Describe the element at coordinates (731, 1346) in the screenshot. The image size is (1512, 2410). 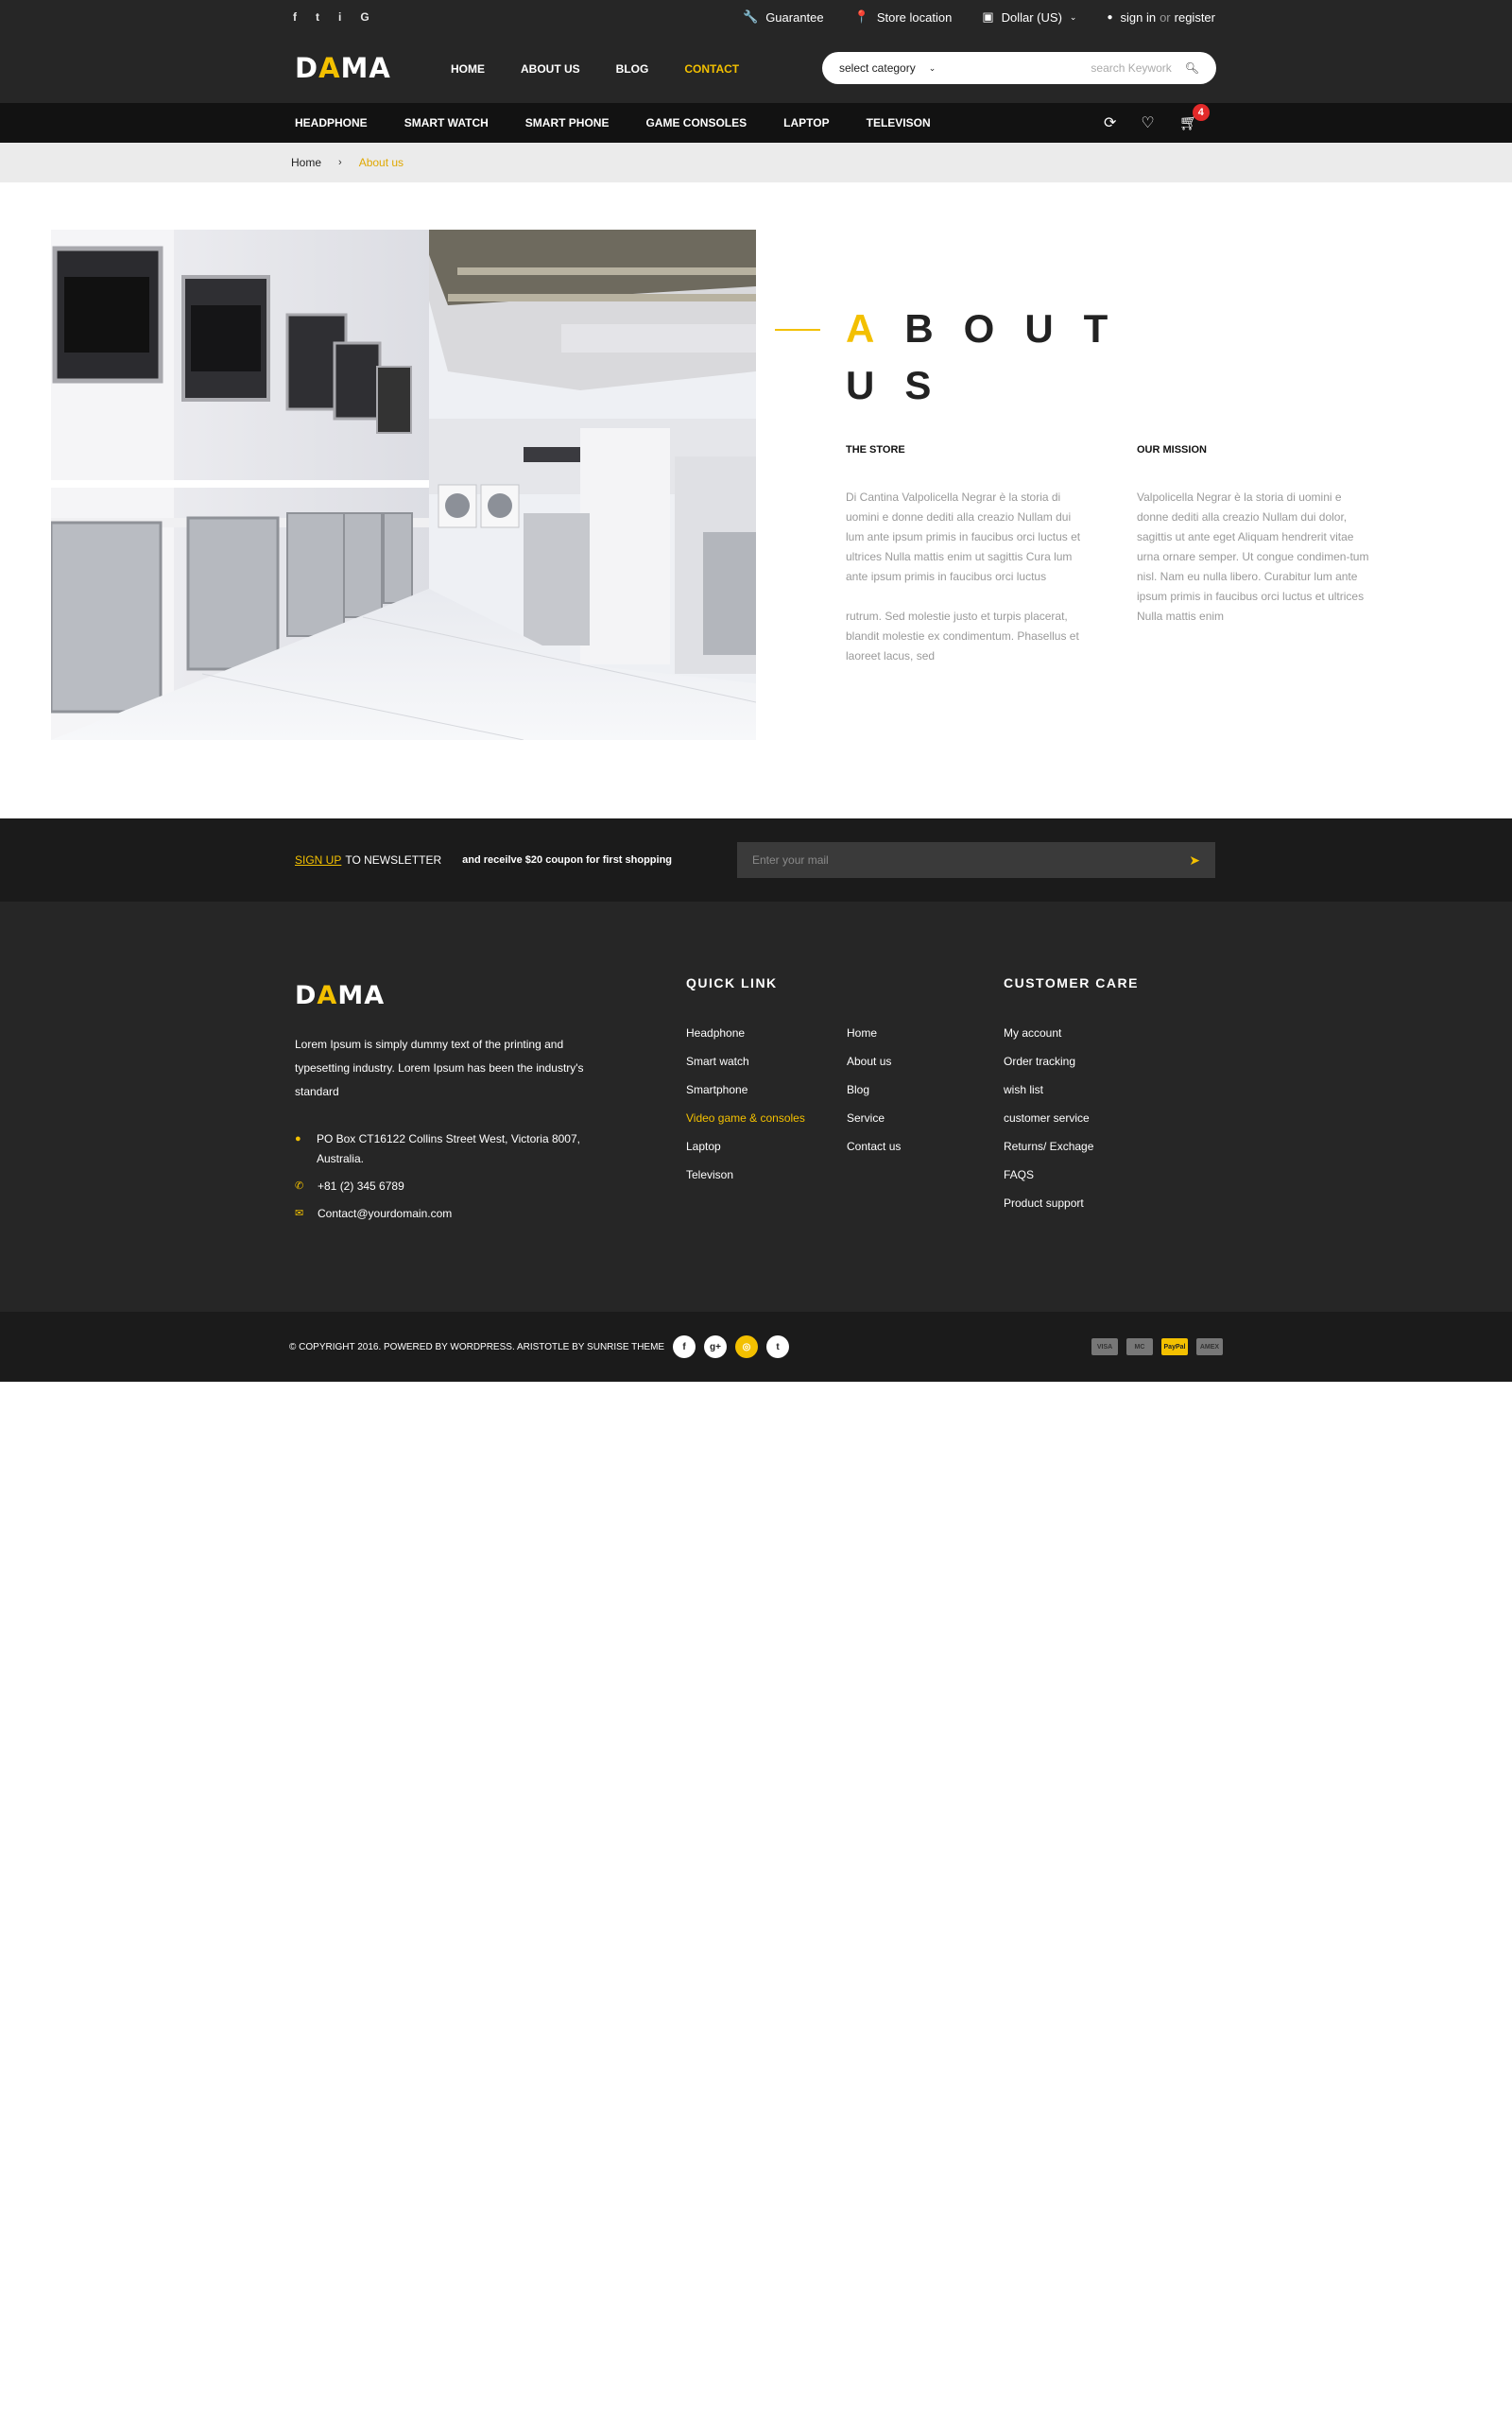
I see `bottom-social-links: f g+ ◎ t` at that location.